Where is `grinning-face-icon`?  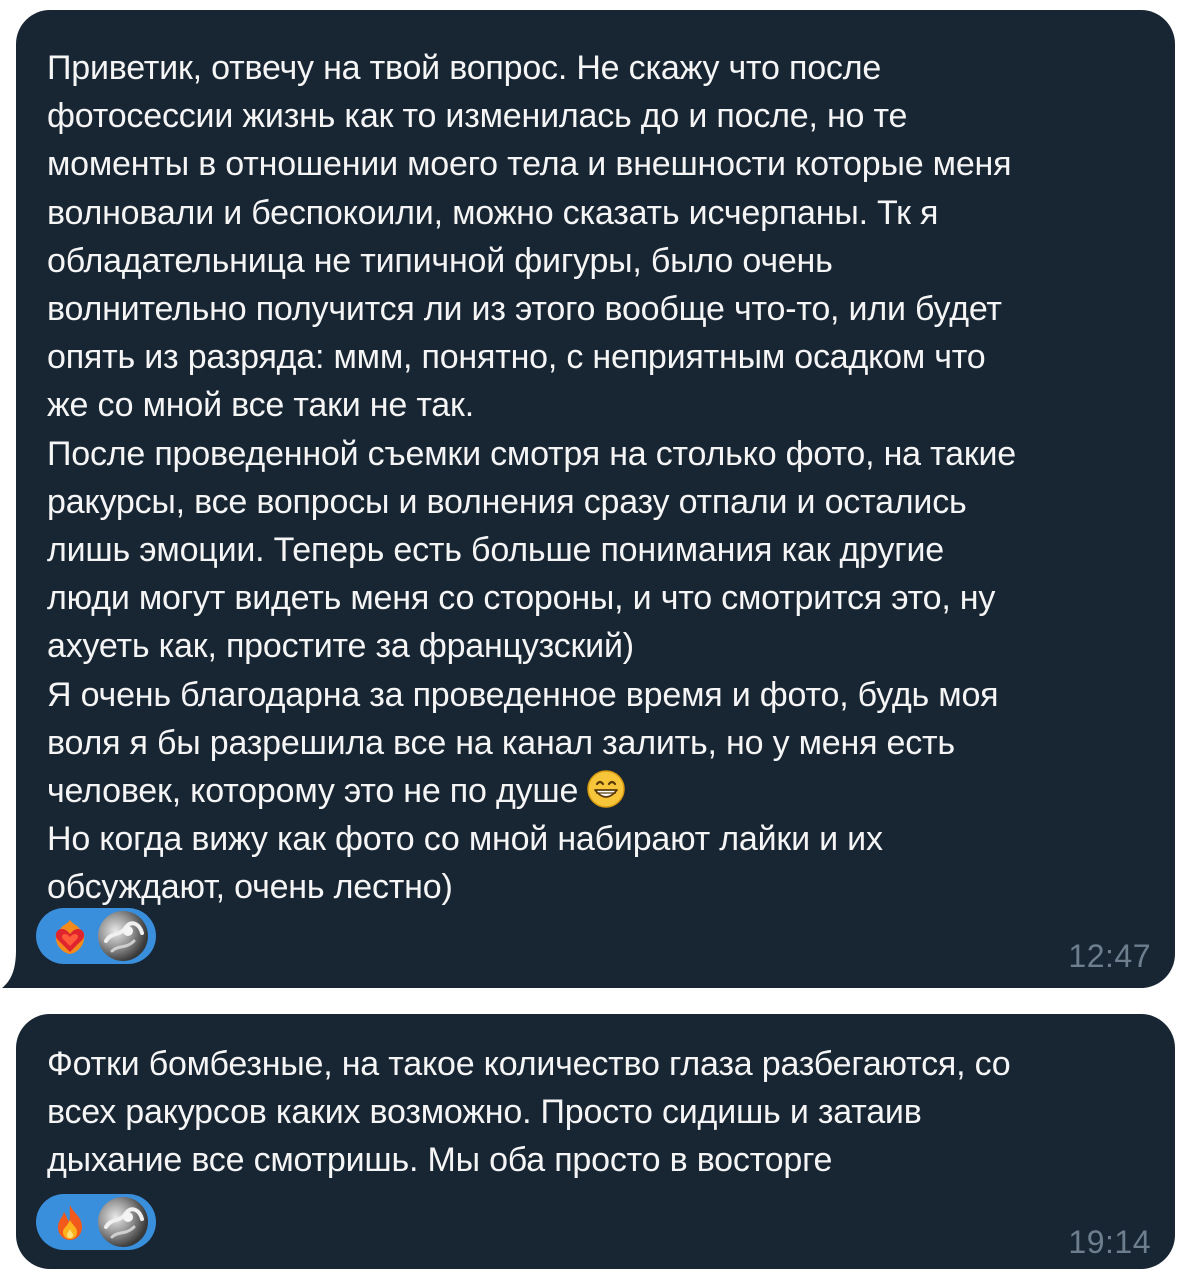 grinning-face-icon is located at coordinates (606, 789).